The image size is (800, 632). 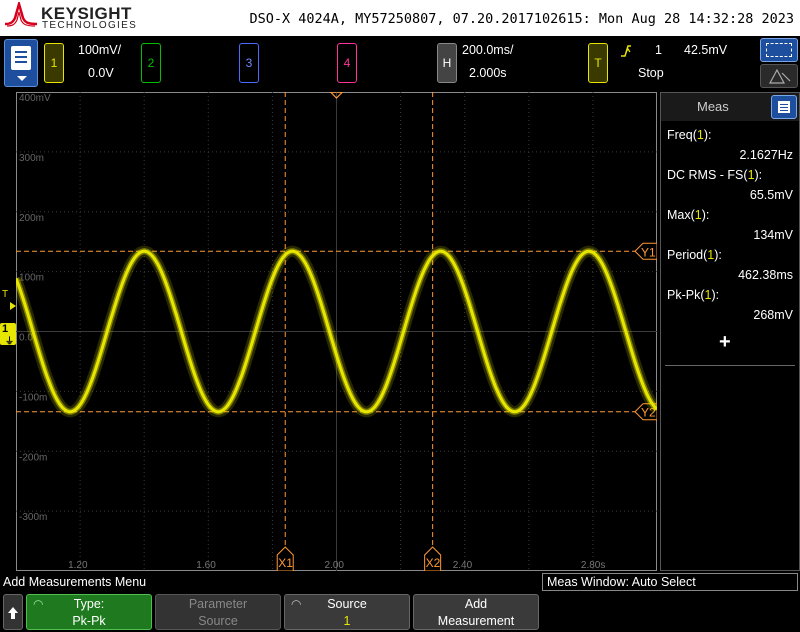 I want to click on horizontal-label: H, so click(x=447, y=63).